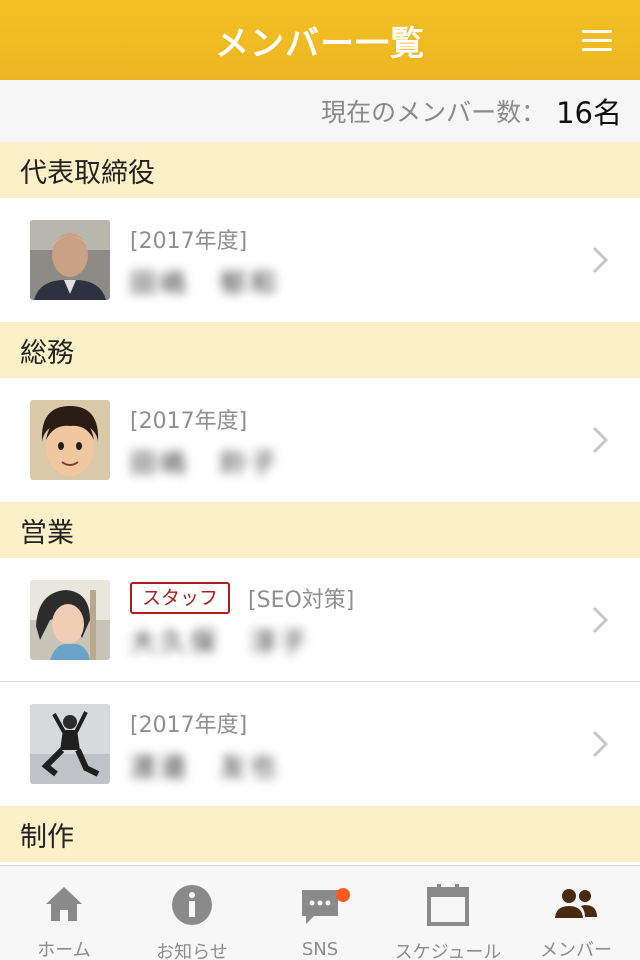  What do you see at coordinates (448, 951) in the screenshot?
I see `tab-label: スケジュール` at bounding box center [448, 951].